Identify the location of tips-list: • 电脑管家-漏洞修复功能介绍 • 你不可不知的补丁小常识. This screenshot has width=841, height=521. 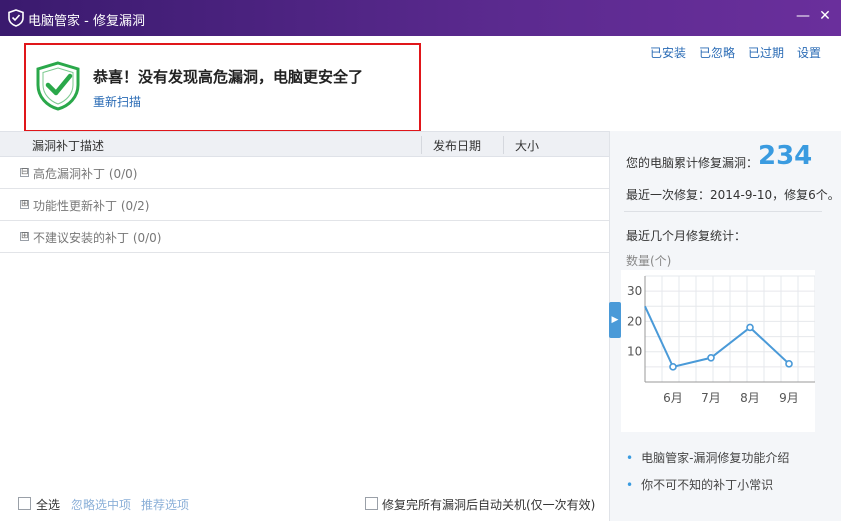
(707, 476).